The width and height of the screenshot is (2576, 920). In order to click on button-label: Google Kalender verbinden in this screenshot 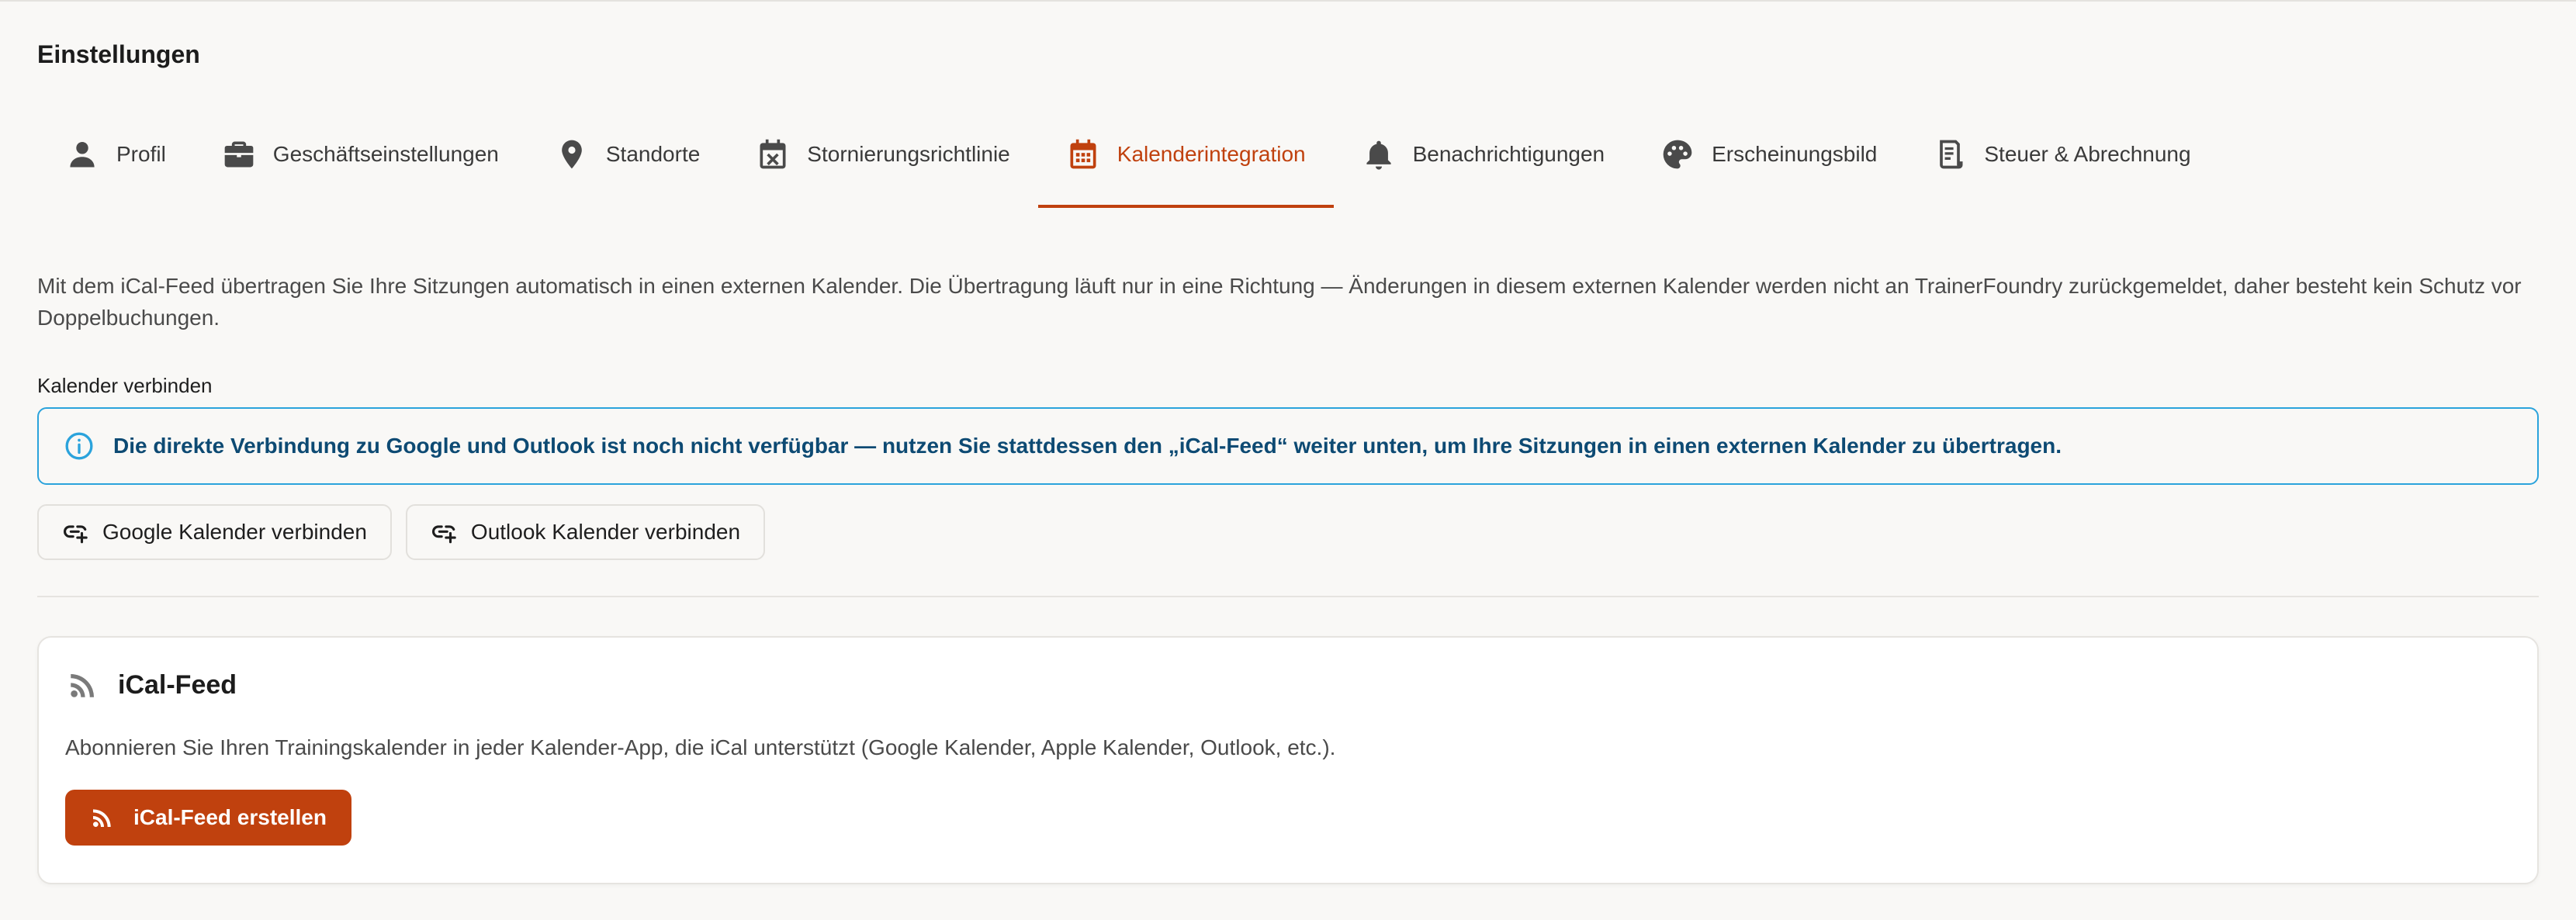, I will do `click(234, 532)`.